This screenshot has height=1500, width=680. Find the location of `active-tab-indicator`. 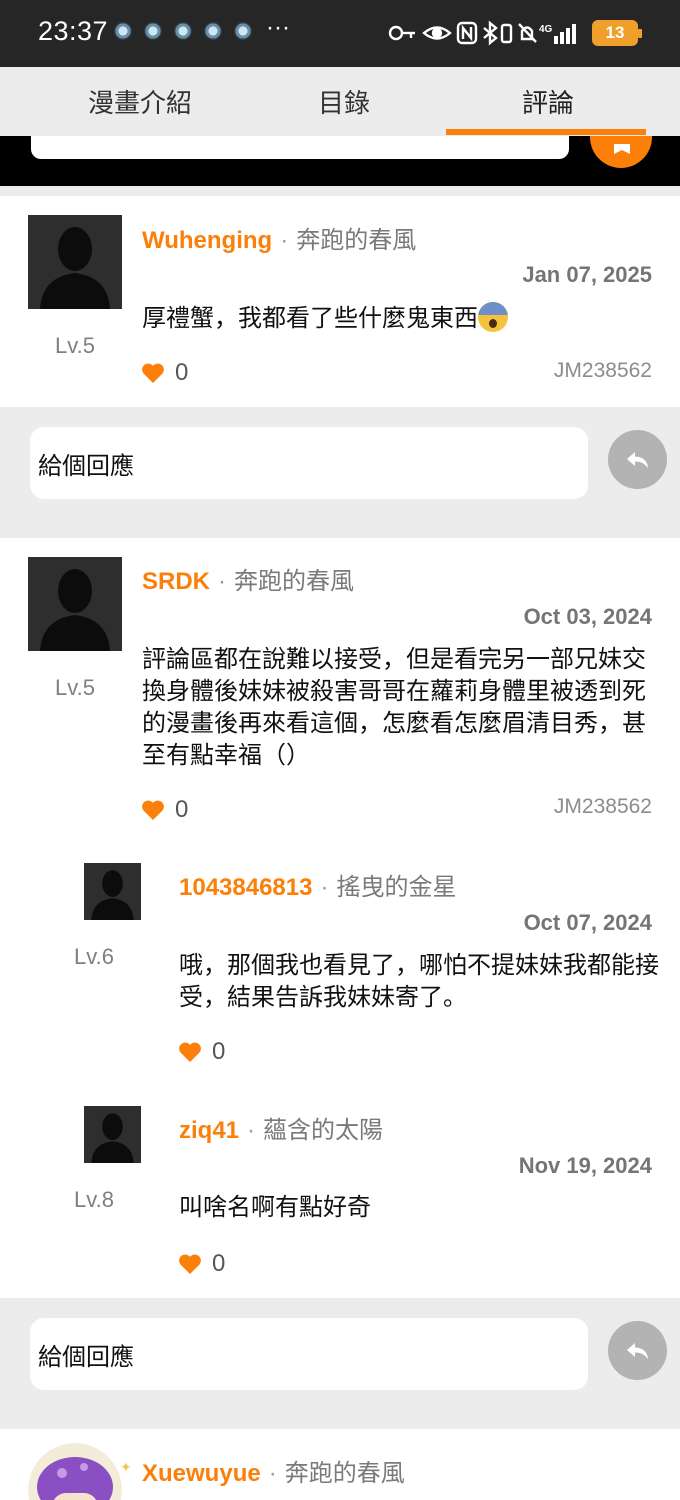

active-tab-indicator is located at coordinates (546, 132).